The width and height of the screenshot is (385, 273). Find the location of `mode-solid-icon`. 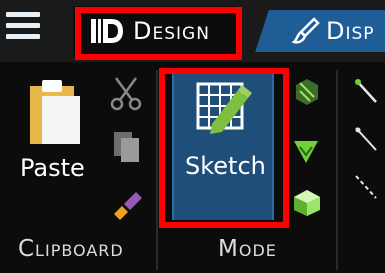

mode-solid-icon is located at coordinates (307, 203).